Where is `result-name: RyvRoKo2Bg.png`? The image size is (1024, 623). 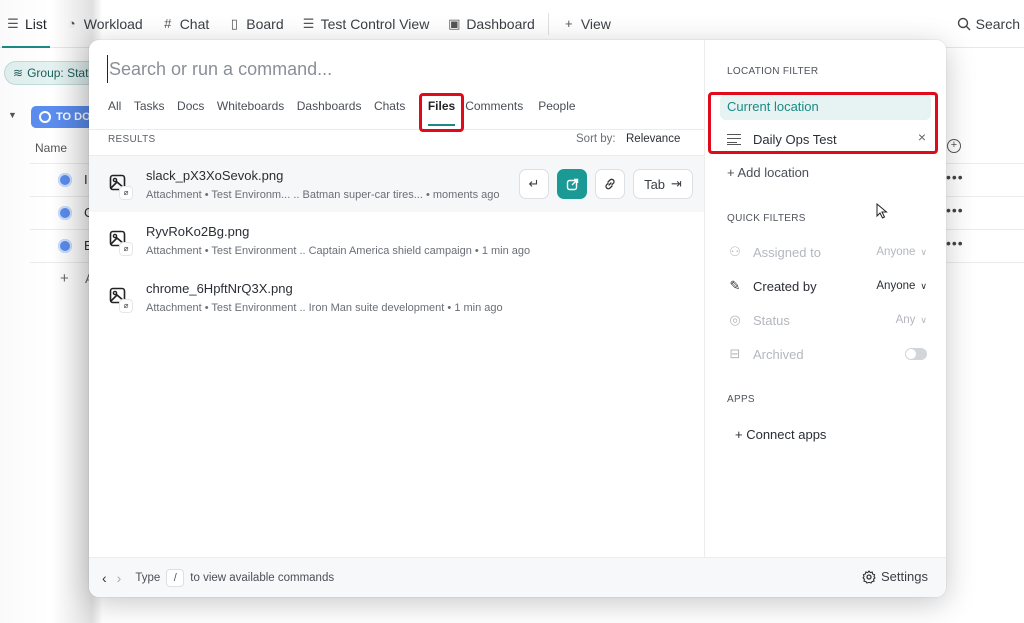
result-name: RyvRoKo2Bg.png is located at coordinates (198, 231).